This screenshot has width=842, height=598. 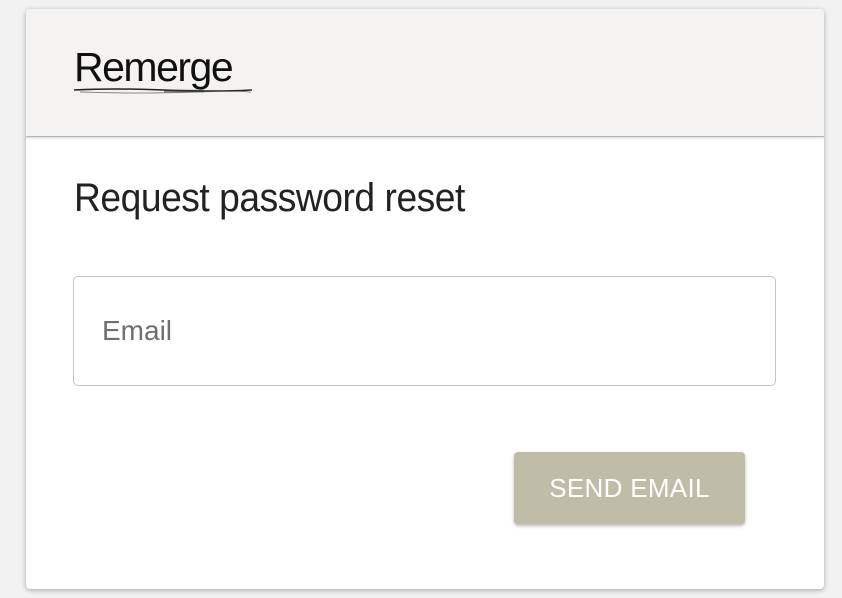 What do you see at coordinates (154, 67) in the screenshot?
I see `logo-text: Remerge` at bounding box center [154, 67].